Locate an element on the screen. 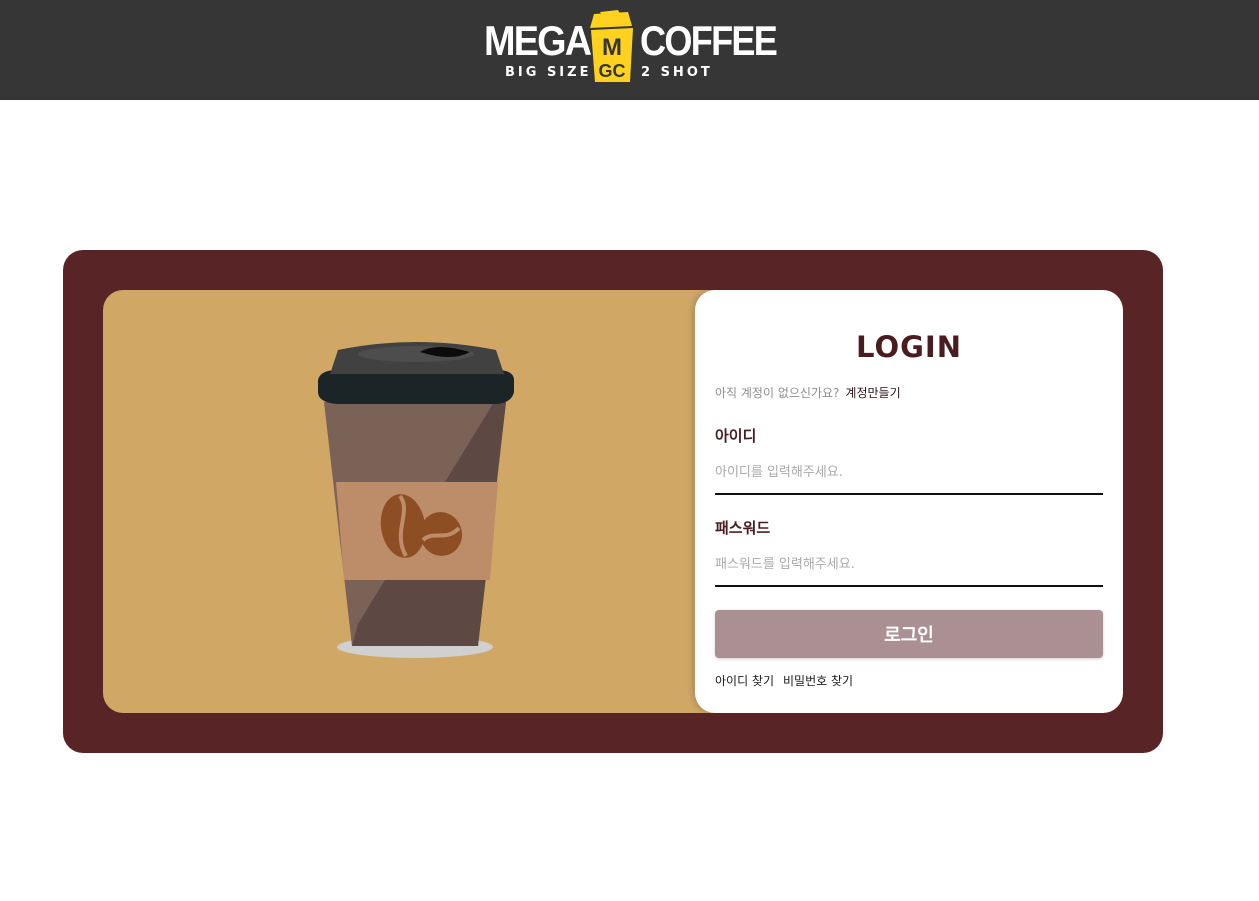 Image resolution: width=1259 pixels, height=901 pixels. id-label: 아이디 is located at coordinates (736, 436).